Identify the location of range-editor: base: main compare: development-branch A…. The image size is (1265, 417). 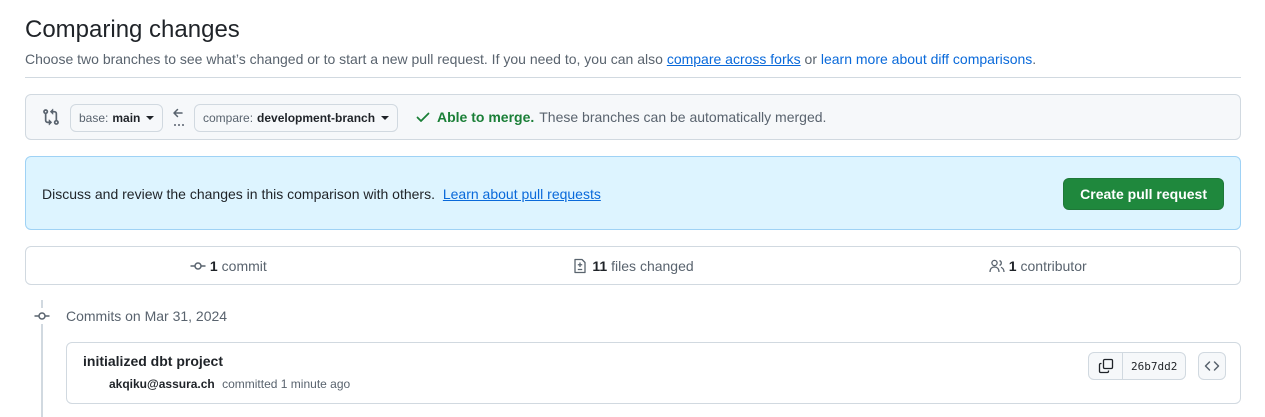
(633, 117).